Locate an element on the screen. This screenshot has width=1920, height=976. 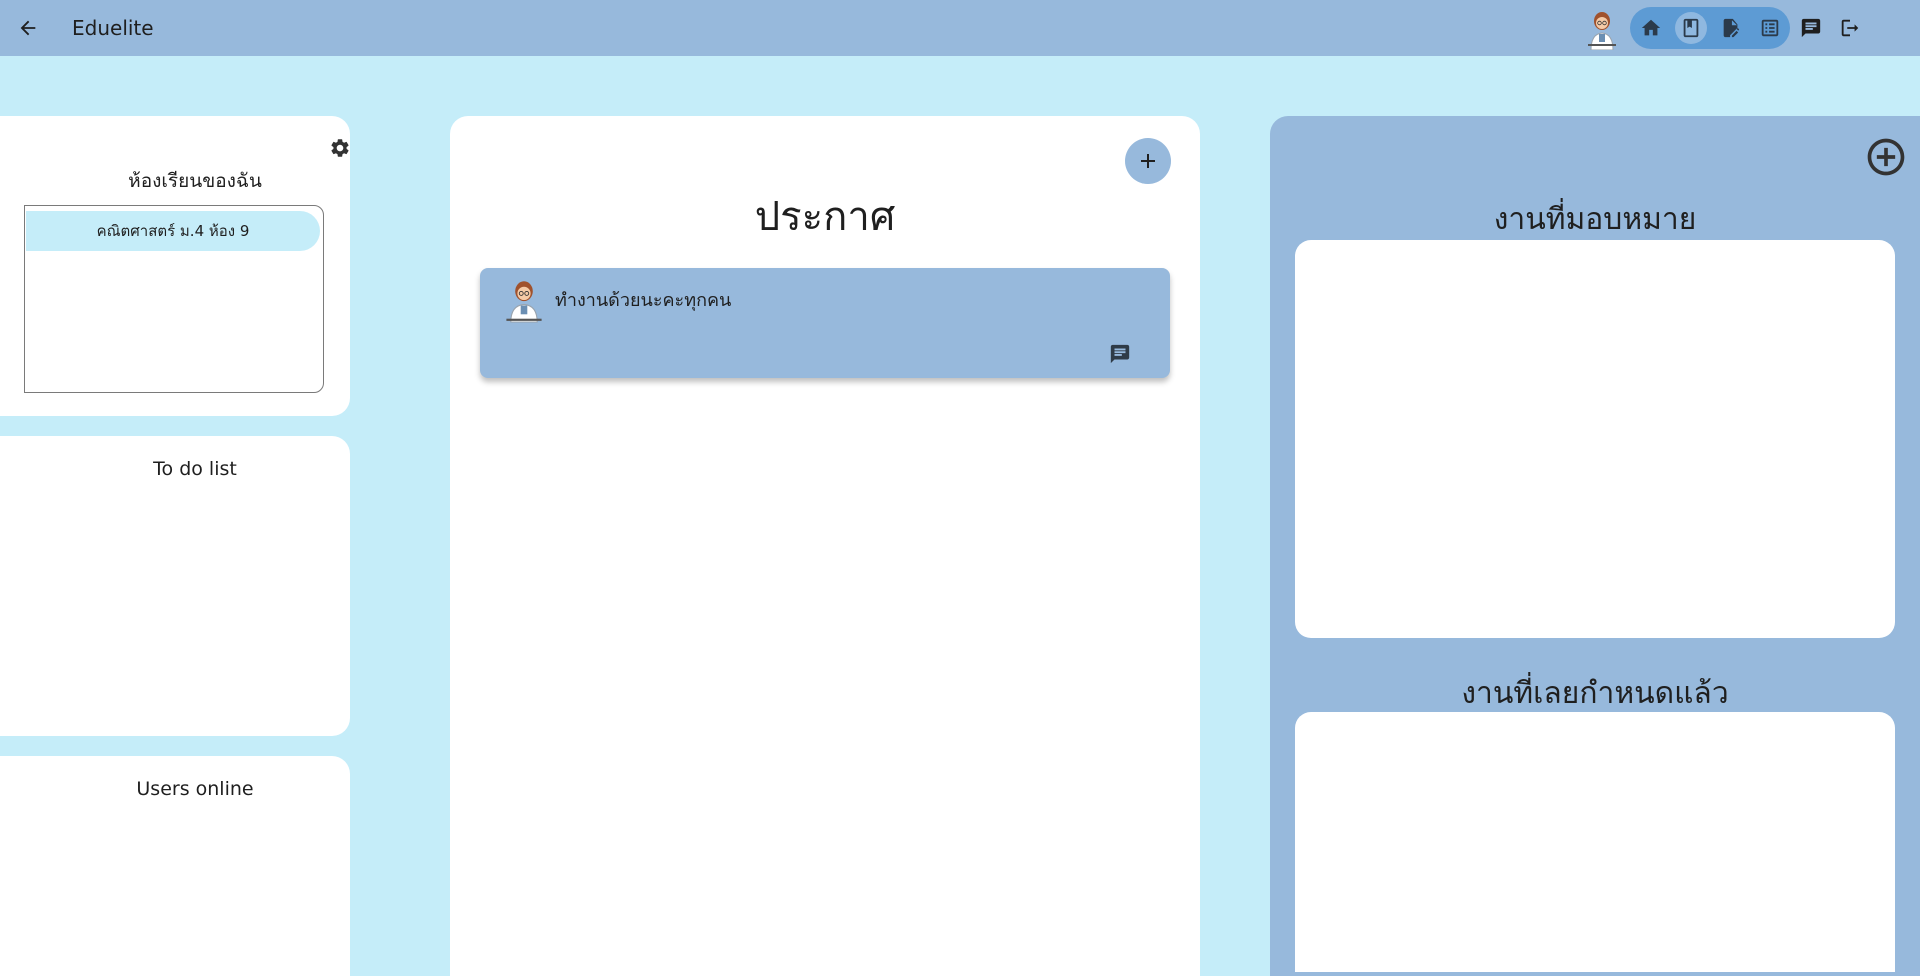
nav-classroom-button is located at coordinates (1691, 28).